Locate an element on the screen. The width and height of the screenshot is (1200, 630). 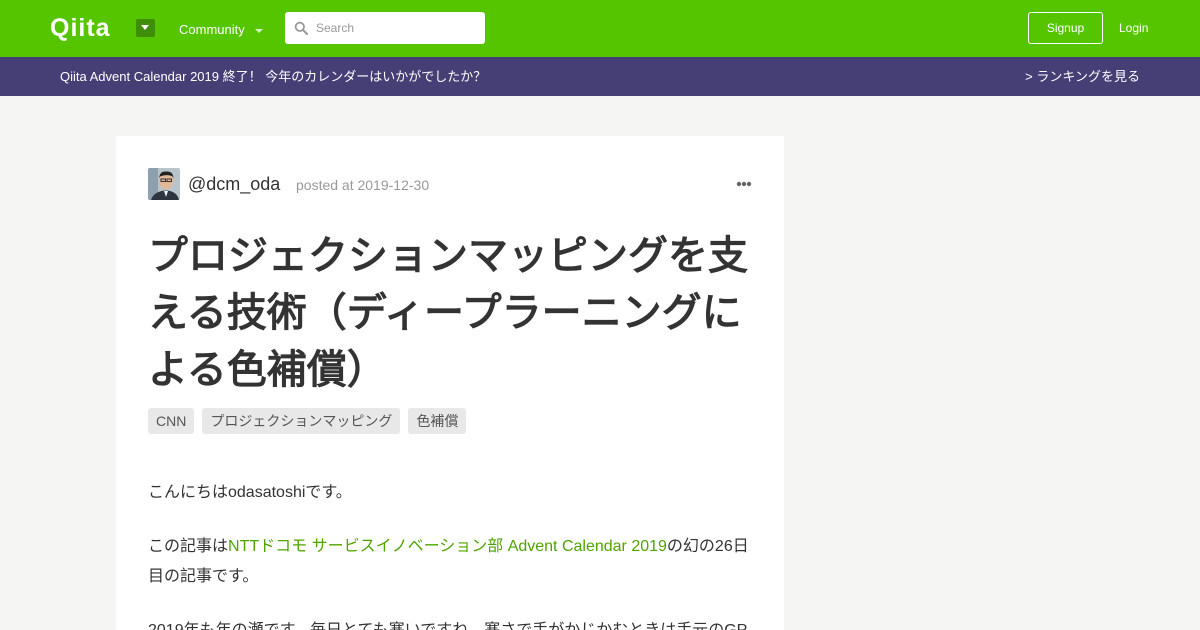
tag-projection-mapping: プロジェクションマッピング is located at coordinates (301, 421).